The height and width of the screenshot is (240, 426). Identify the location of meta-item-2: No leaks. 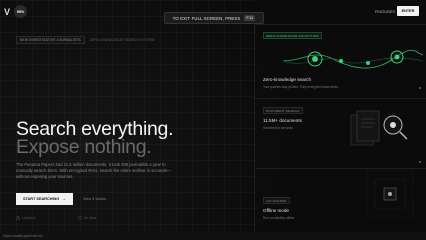
(87, 218).